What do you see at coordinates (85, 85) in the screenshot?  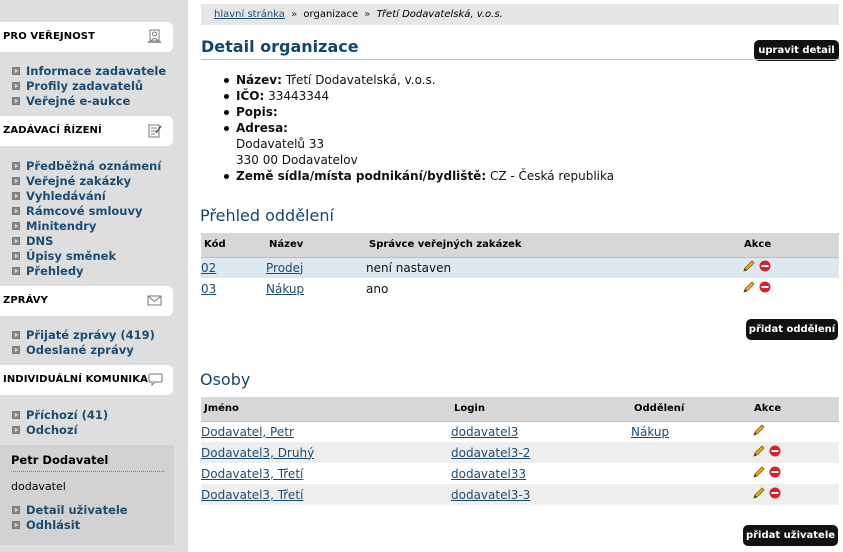 I see `sidebar-item-label: Profily zadavatelů` at bounding box center [85, 85].